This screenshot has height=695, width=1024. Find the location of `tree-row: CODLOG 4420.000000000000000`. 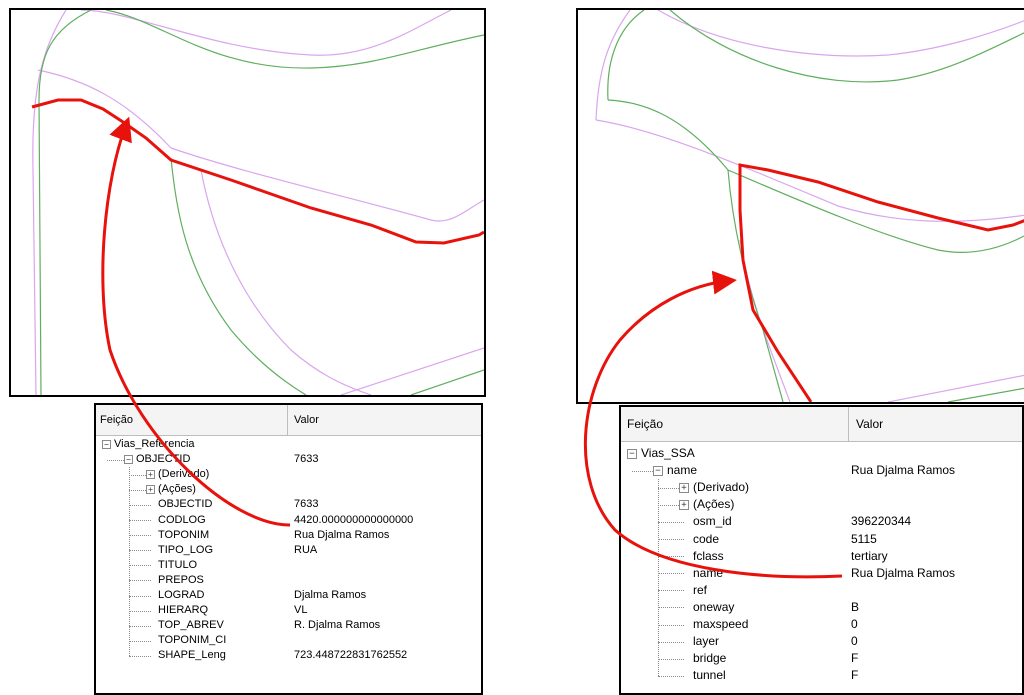

tree-row: CODLOG 4420.000000000000000 is located at coordinates (288, 520).